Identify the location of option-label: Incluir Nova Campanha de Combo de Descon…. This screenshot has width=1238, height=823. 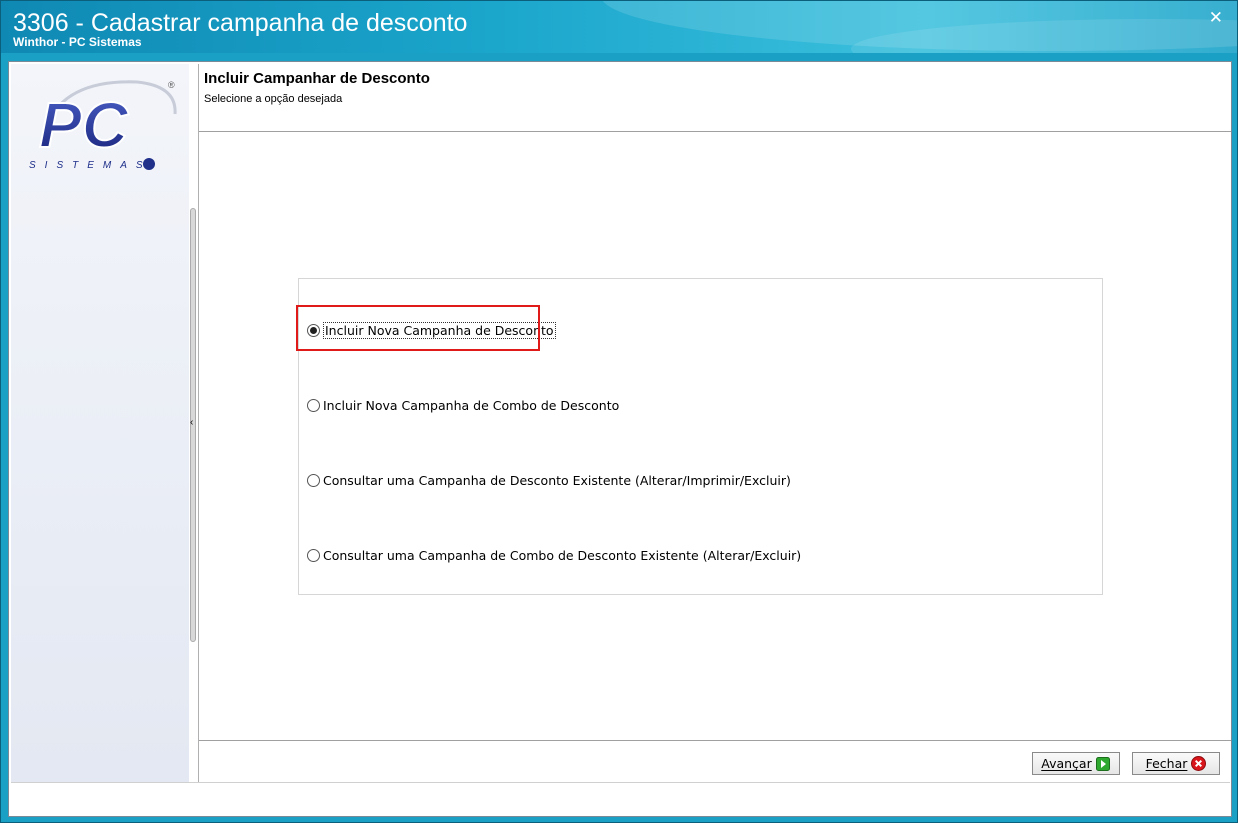
(471, 405).